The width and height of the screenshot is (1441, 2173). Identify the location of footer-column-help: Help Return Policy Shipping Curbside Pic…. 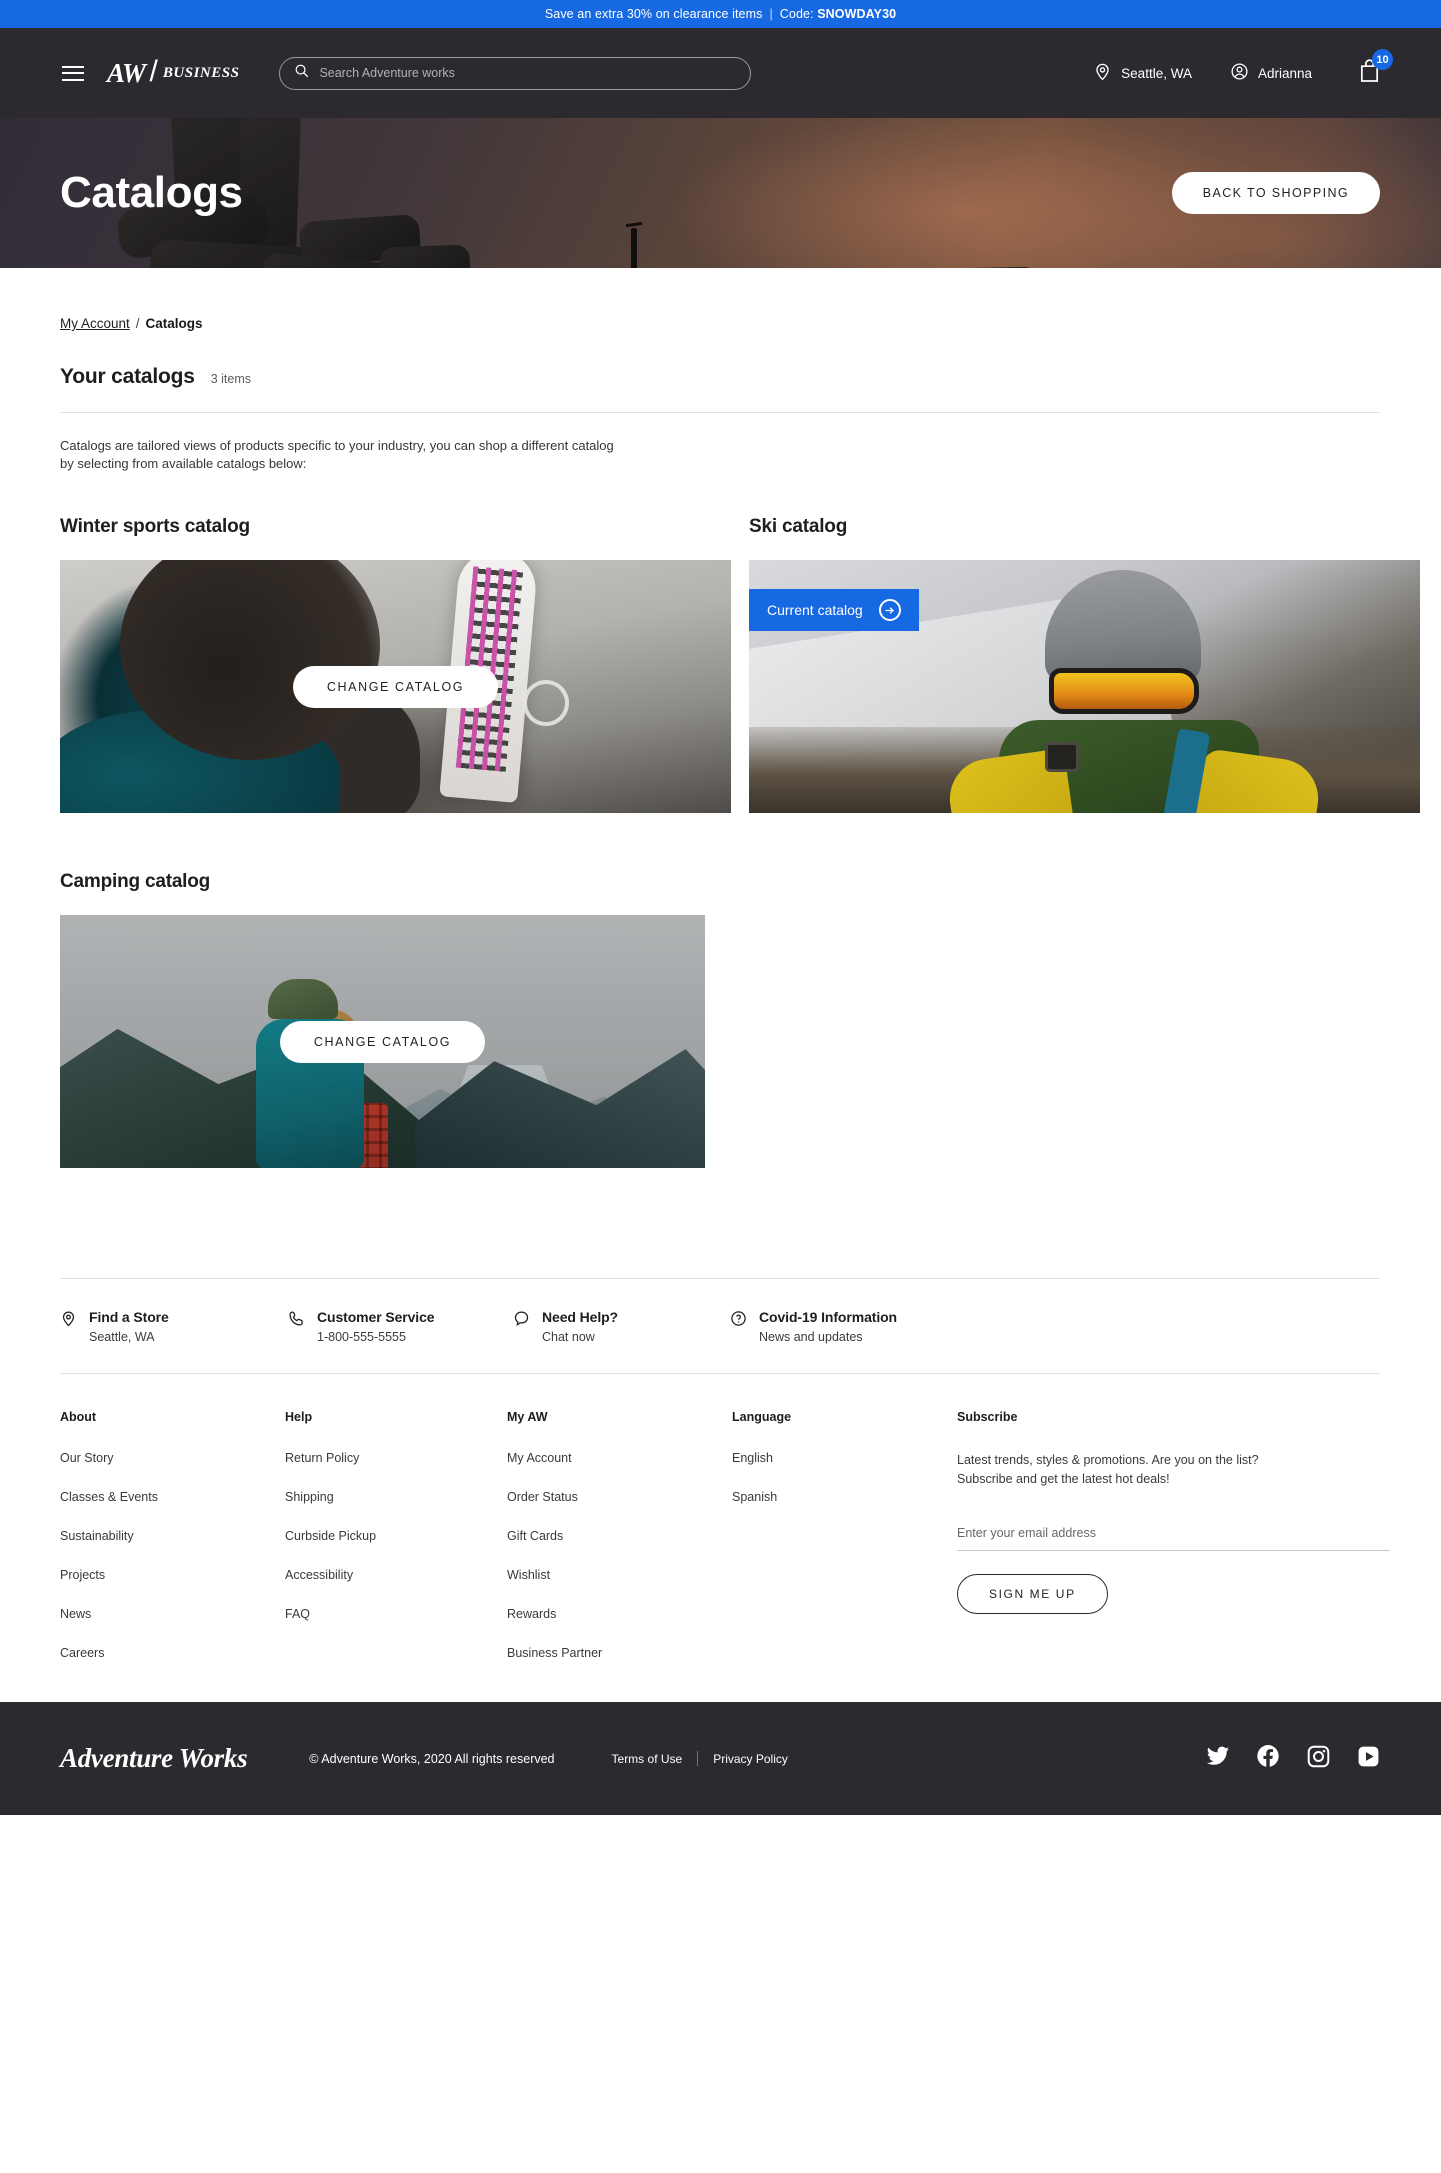
(396, 1535).